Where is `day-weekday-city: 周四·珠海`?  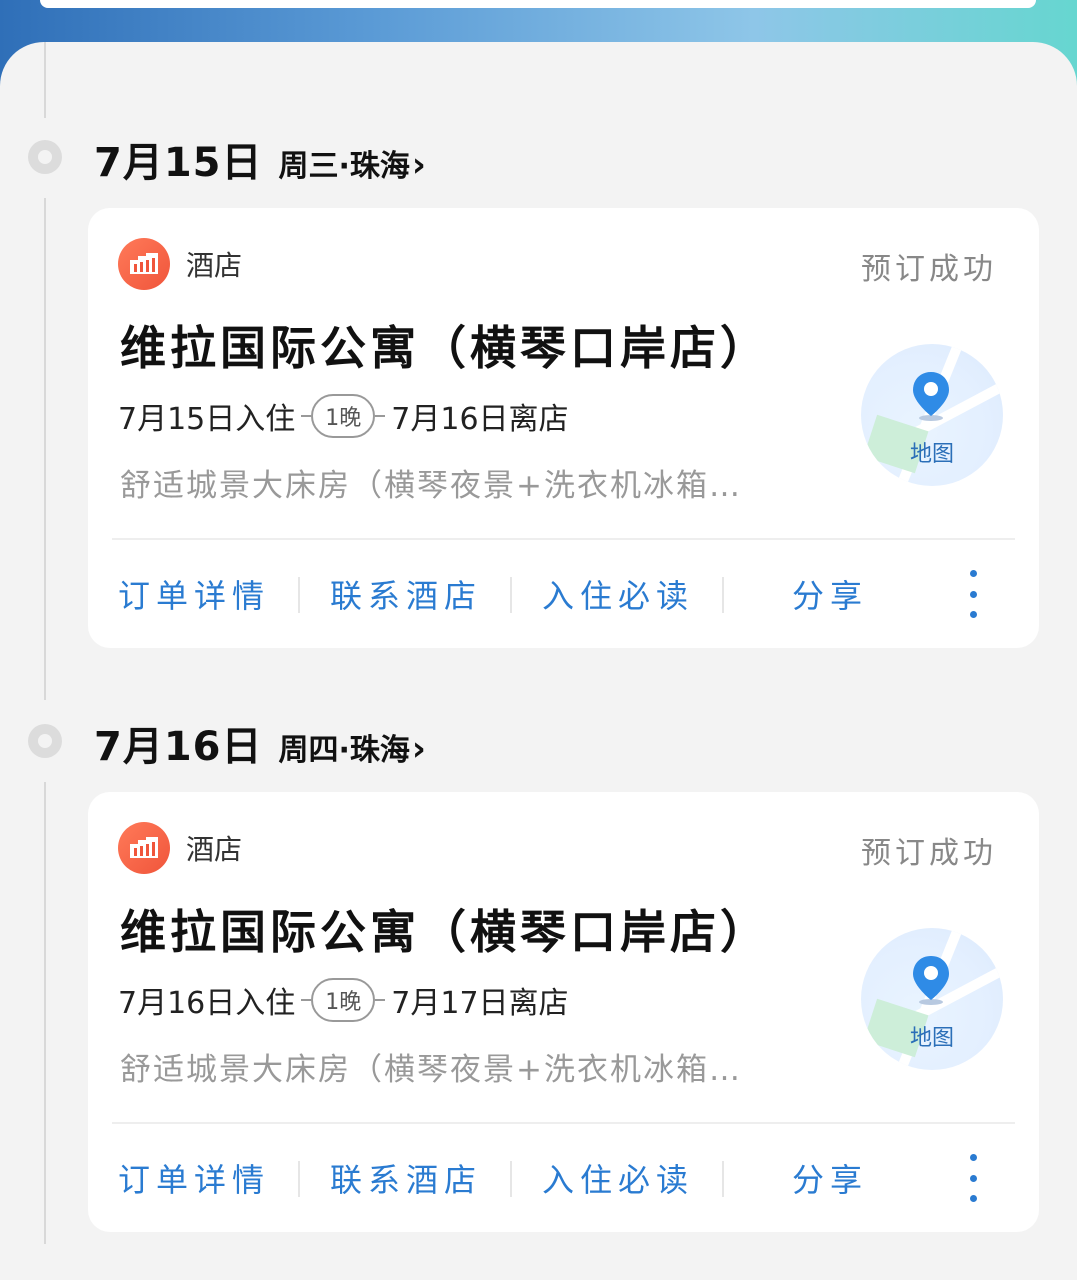
day-weekday-city: 周四·珠海 is located at coordinates (344, 750).